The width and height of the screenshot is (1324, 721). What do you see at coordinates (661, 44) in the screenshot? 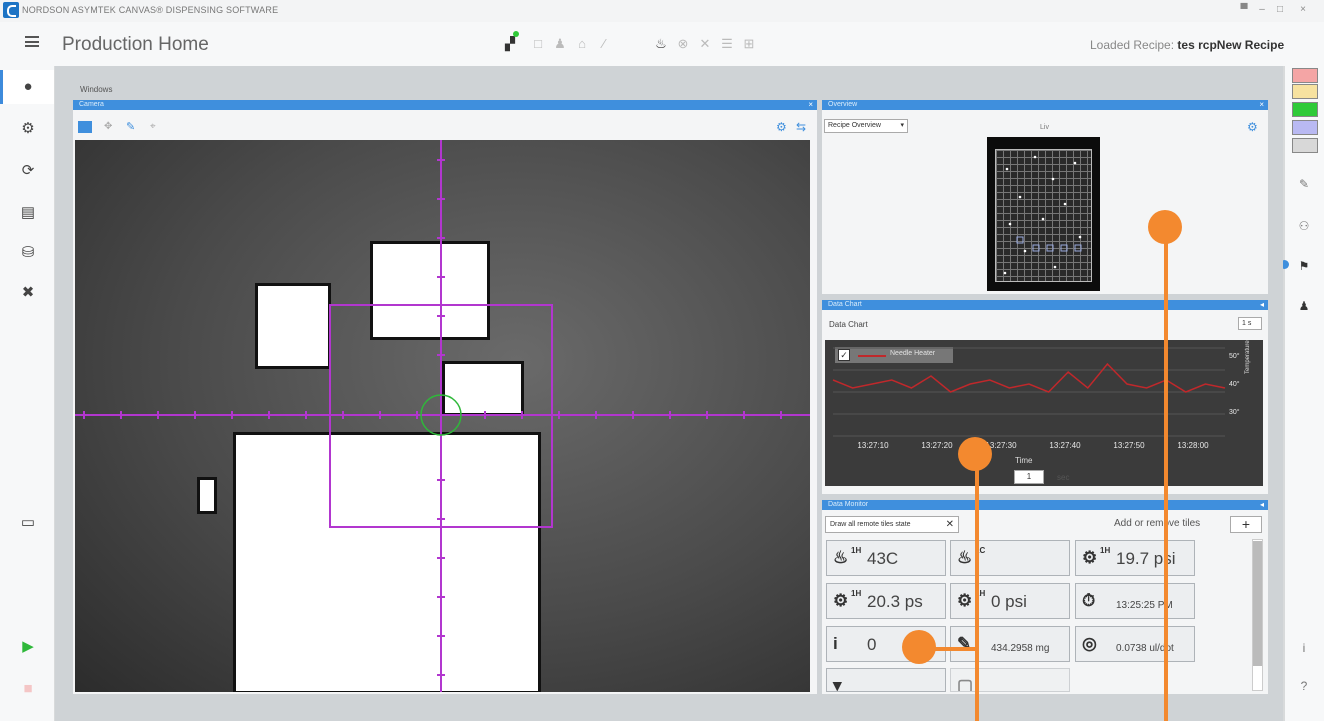
I see `heater-toolbar-icon: ♨` at bounding box center [661, 44].